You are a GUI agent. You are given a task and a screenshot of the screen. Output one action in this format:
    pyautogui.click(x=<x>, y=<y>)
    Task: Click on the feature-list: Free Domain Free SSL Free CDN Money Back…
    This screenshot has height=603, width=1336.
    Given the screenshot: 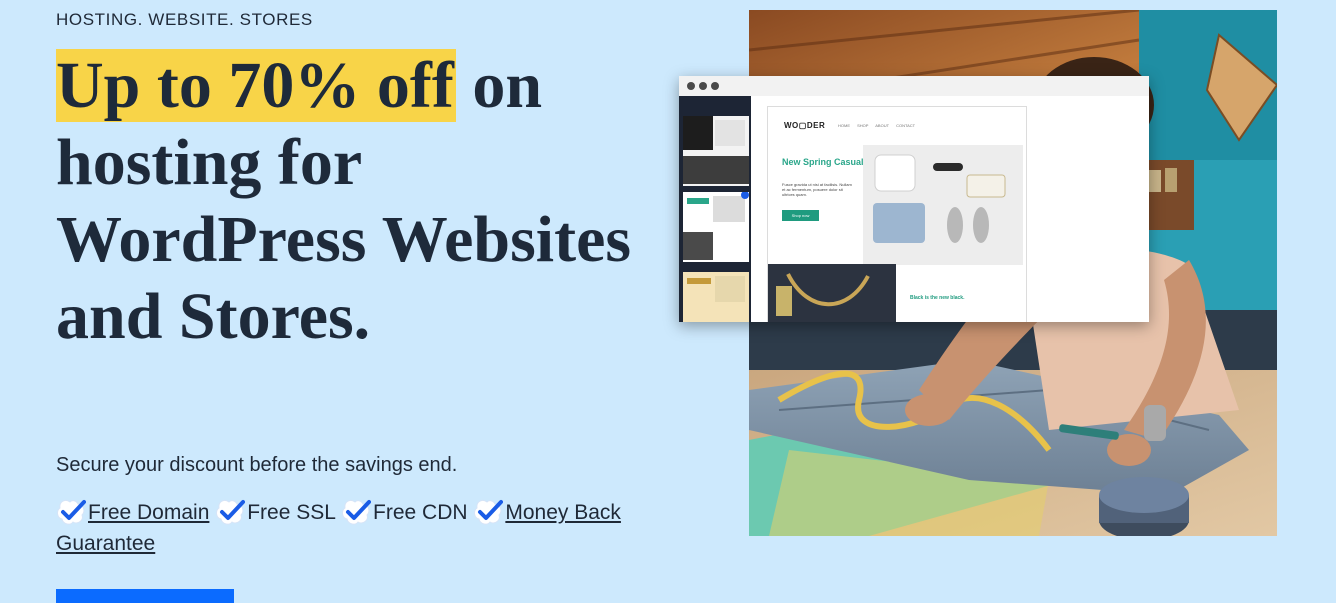 What is the action you would take?
    pyautogui.click(x=366, y=528)
    